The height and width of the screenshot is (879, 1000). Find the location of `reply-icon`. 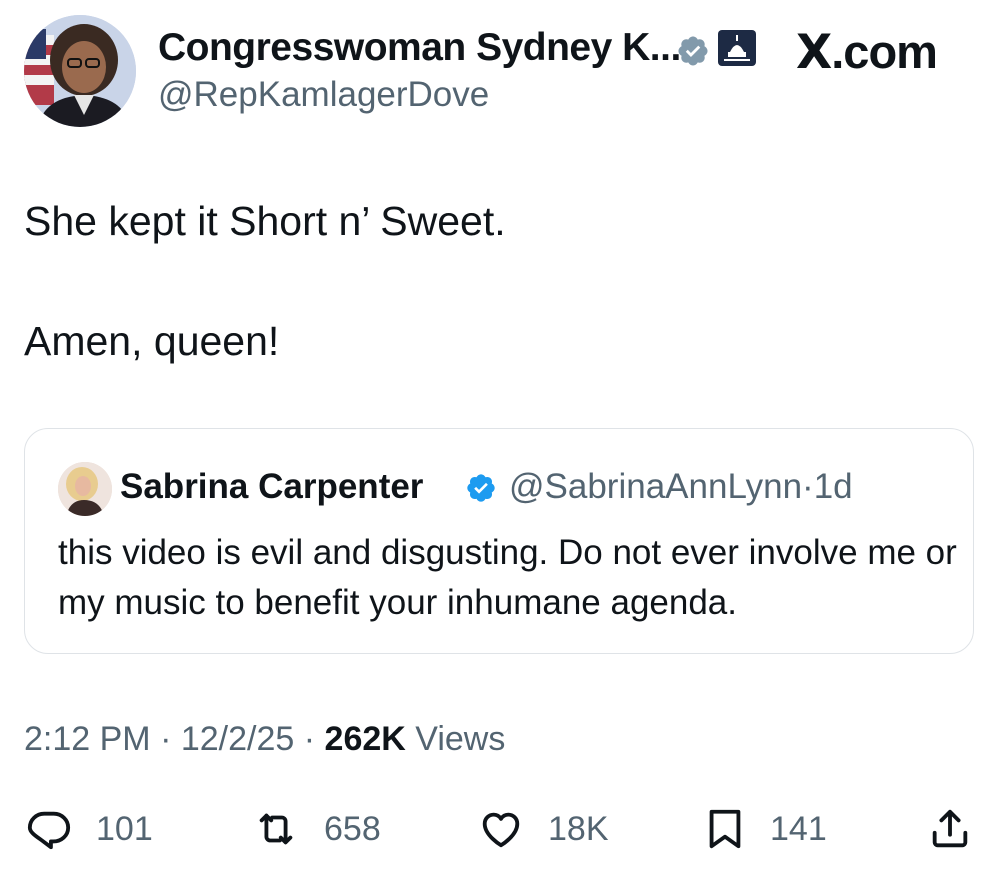

reply-icon is located at coordinates (49, 830).